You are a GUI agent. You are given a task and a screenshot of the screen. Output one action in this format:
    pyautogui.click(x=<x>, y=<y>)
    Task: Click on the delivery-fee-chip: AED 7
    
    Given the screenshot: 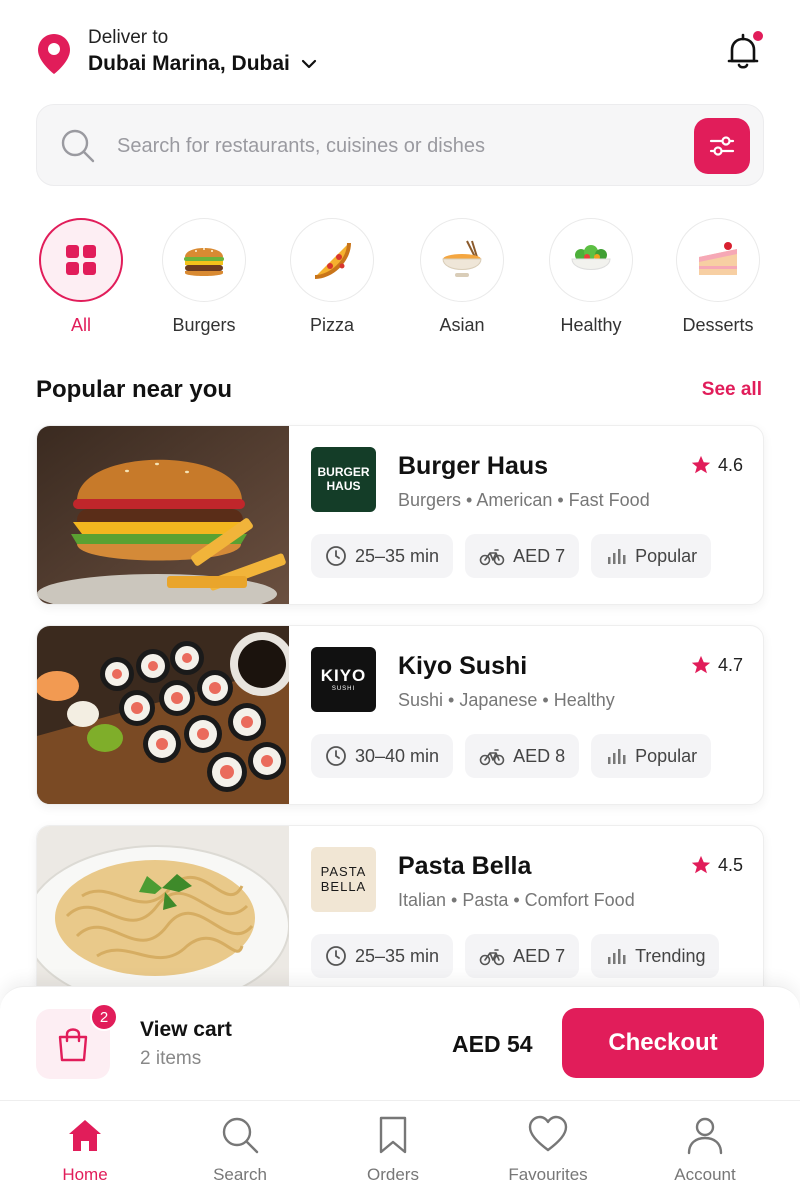 What is the action you would take?
    pyautogui.click(x=522, y=956)
    